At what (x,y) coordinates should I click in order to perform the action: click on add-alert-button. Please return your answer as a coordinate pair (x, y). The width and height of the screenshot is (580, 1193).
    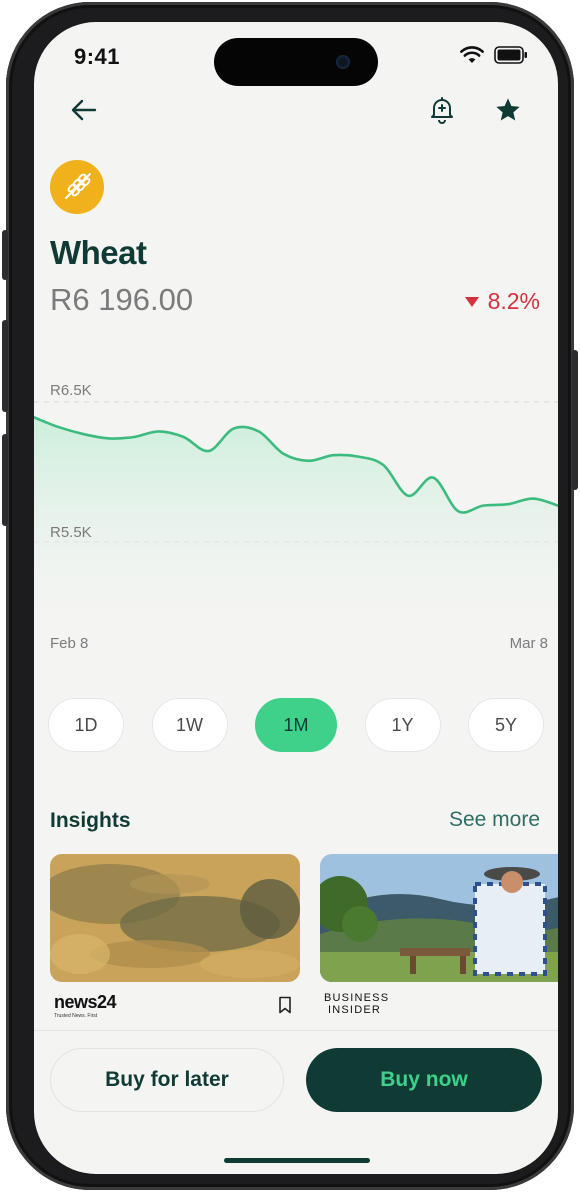
    Looking at the image, I should click on (442, 110).